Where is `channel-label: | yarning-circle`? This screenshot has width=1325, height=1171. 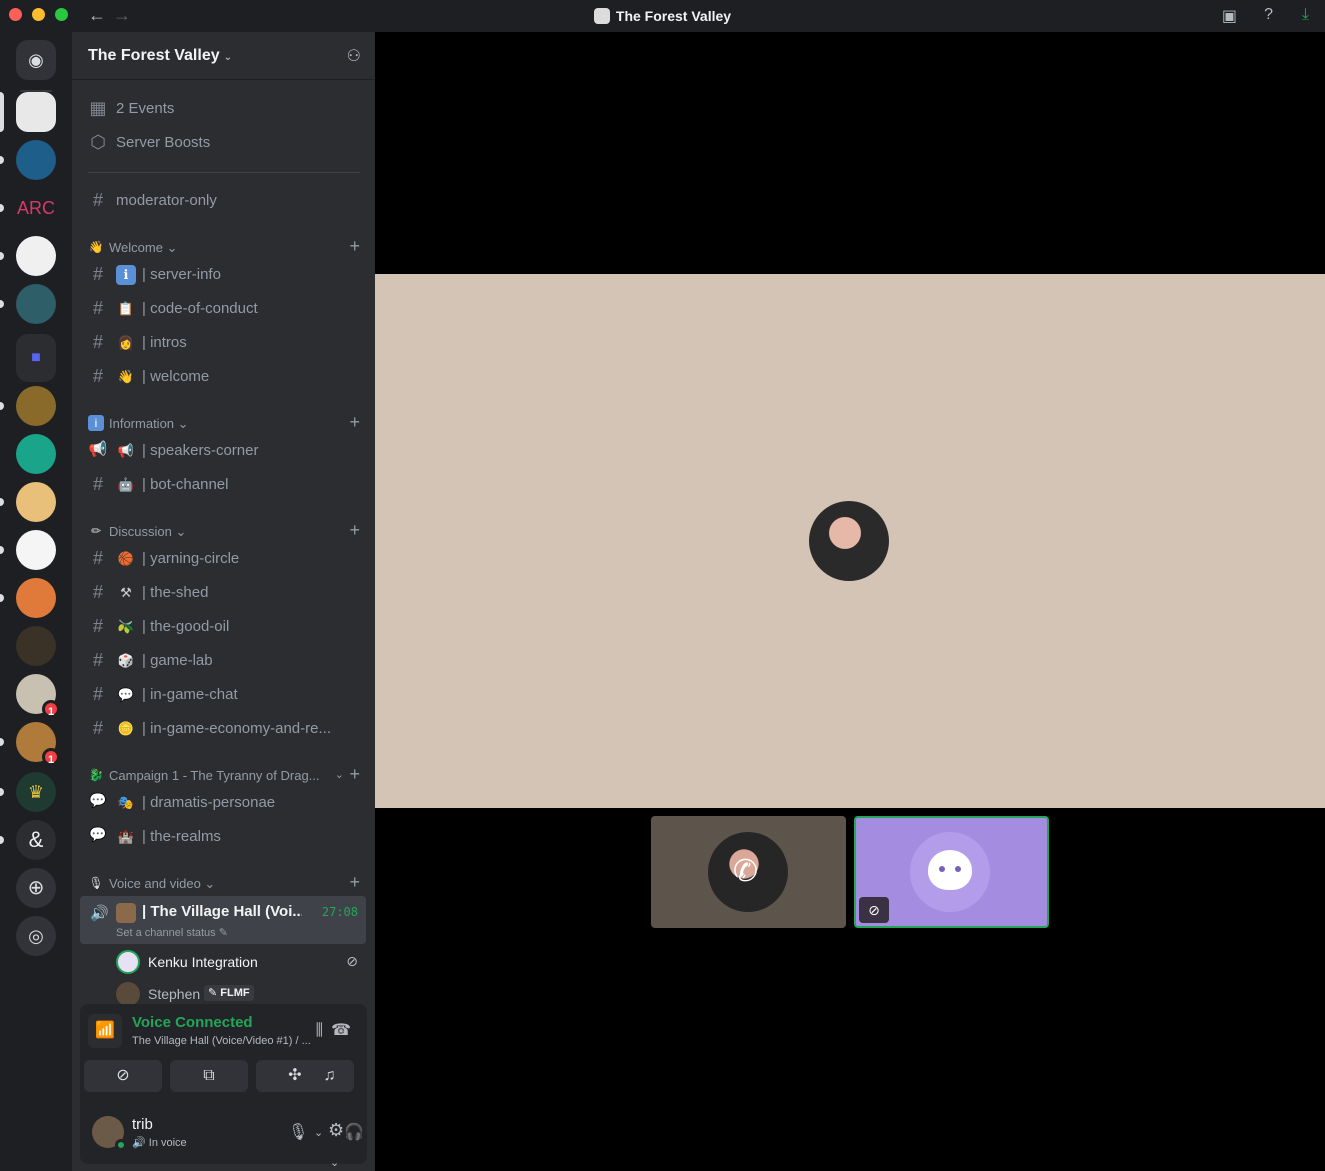
channel-label: | yarning-circle is located at coordinates (191, 558).